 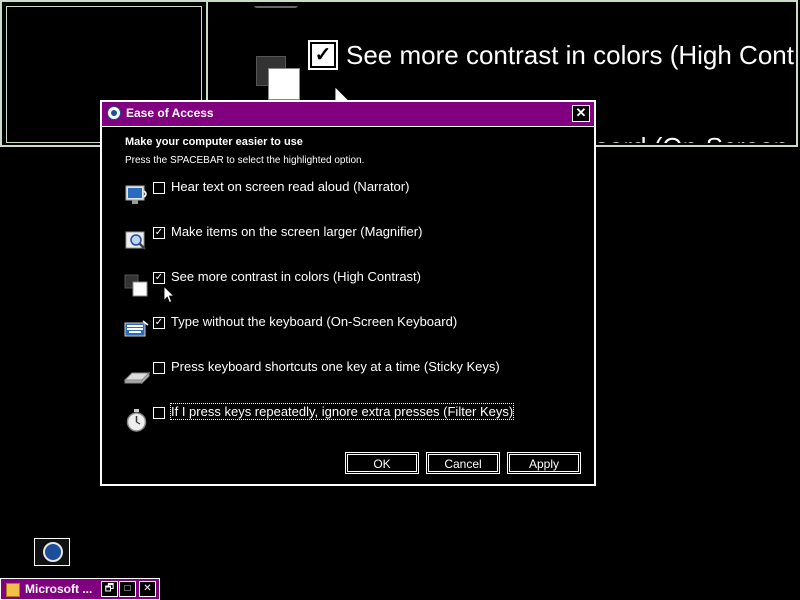 What do you see at coordinates (13, 590) in the screenshot?
I see `app-icon` at bounding box center [13, 590].